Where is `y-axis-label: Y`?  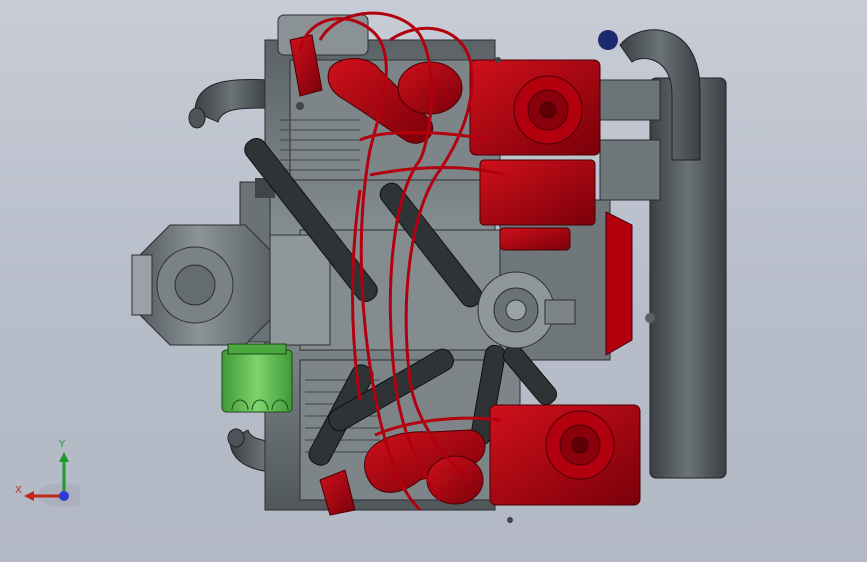 y-axis-label: Y is located at coordinates (62, 444).